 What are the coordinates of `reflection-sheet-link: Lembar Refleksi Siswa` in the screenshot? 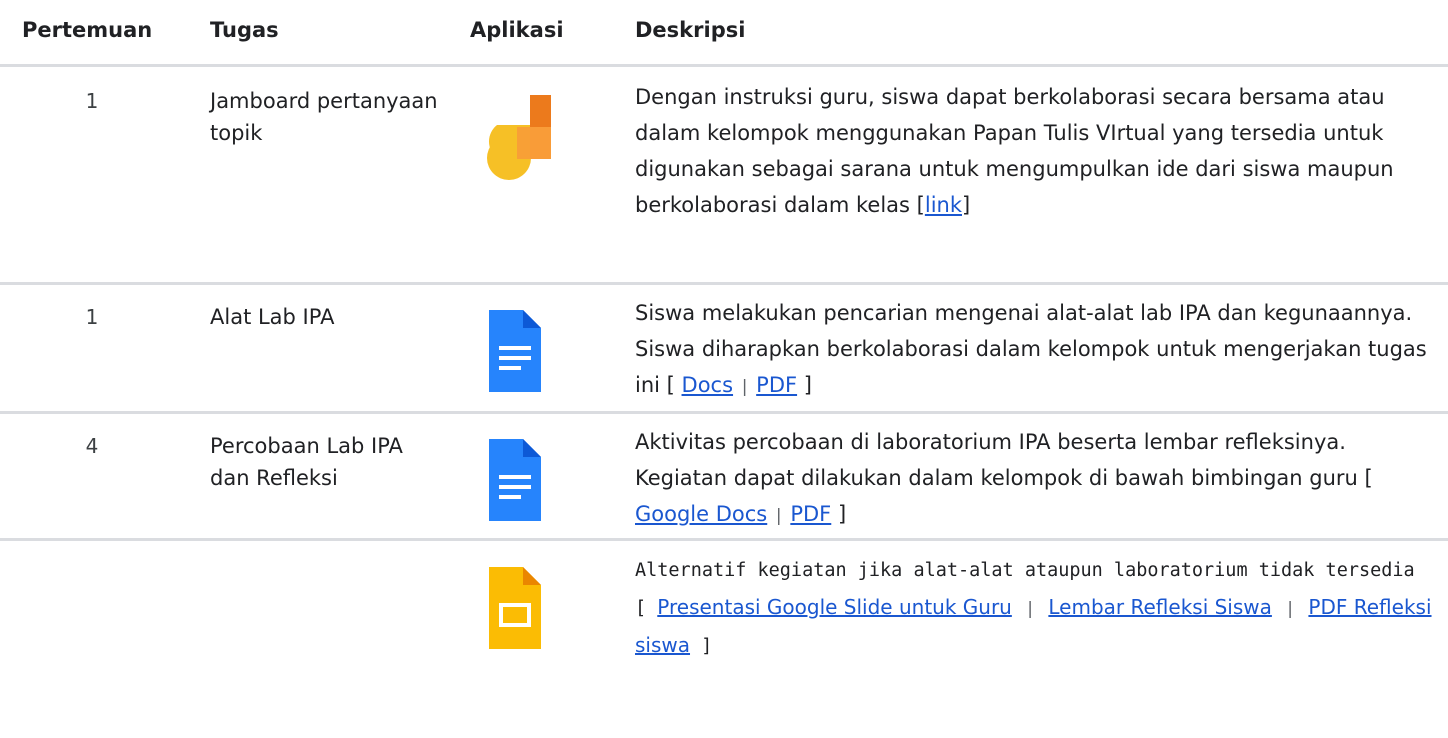 It's located at (1160, 607).